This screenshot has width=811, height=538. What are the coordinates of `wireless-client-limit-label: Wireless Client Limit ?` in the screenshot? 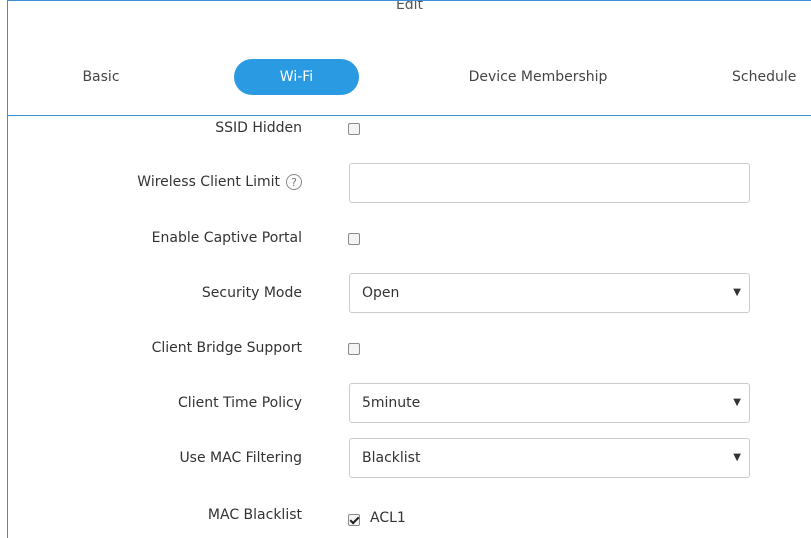 It's located at (219, 182).